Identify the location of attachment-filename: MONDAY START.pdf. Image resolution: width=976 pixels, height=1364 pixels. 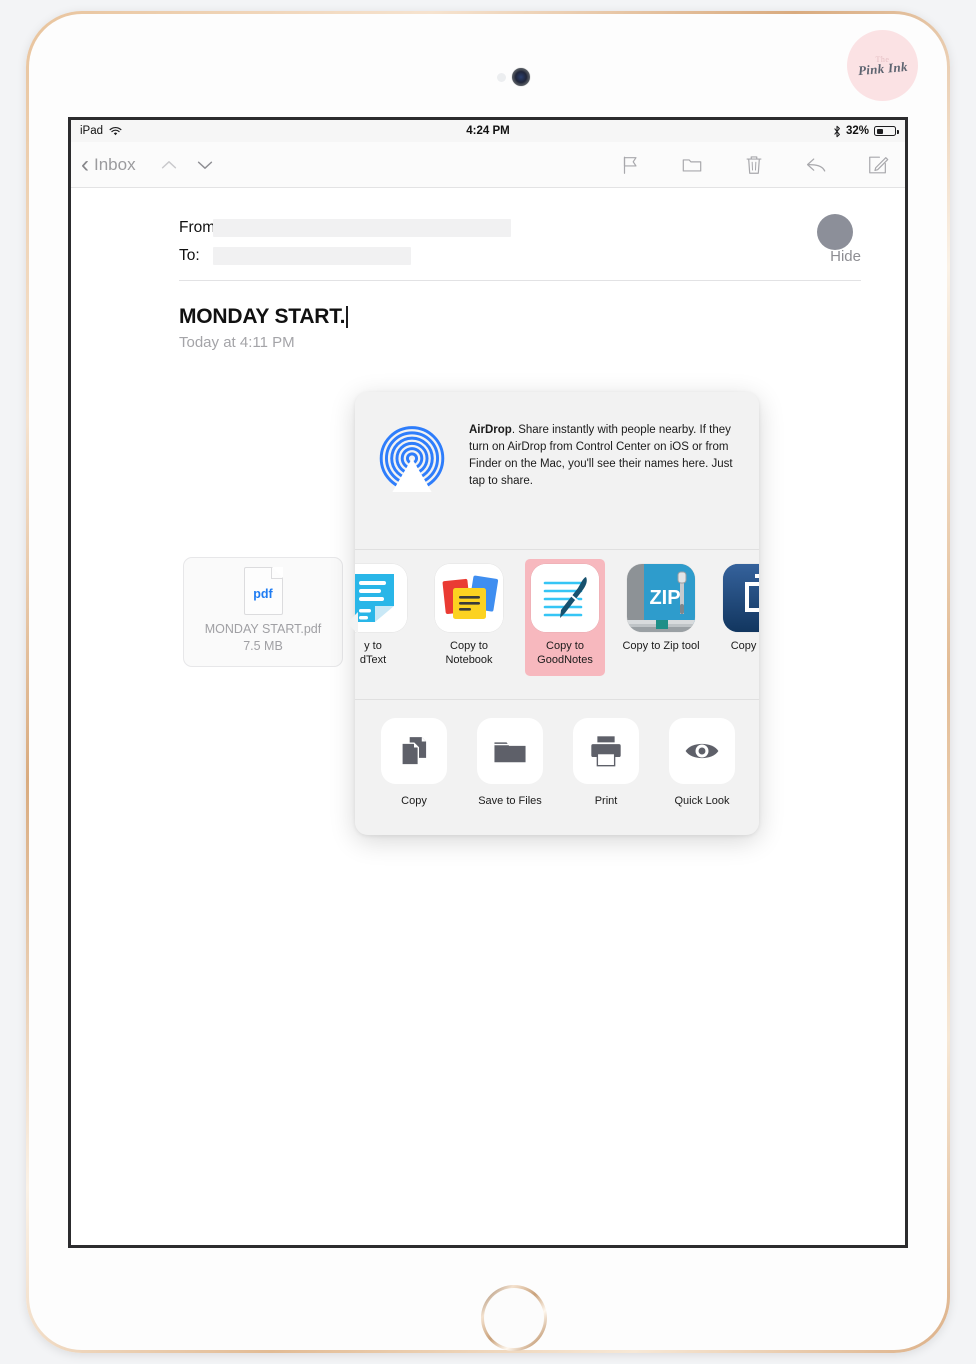
(263, 629).